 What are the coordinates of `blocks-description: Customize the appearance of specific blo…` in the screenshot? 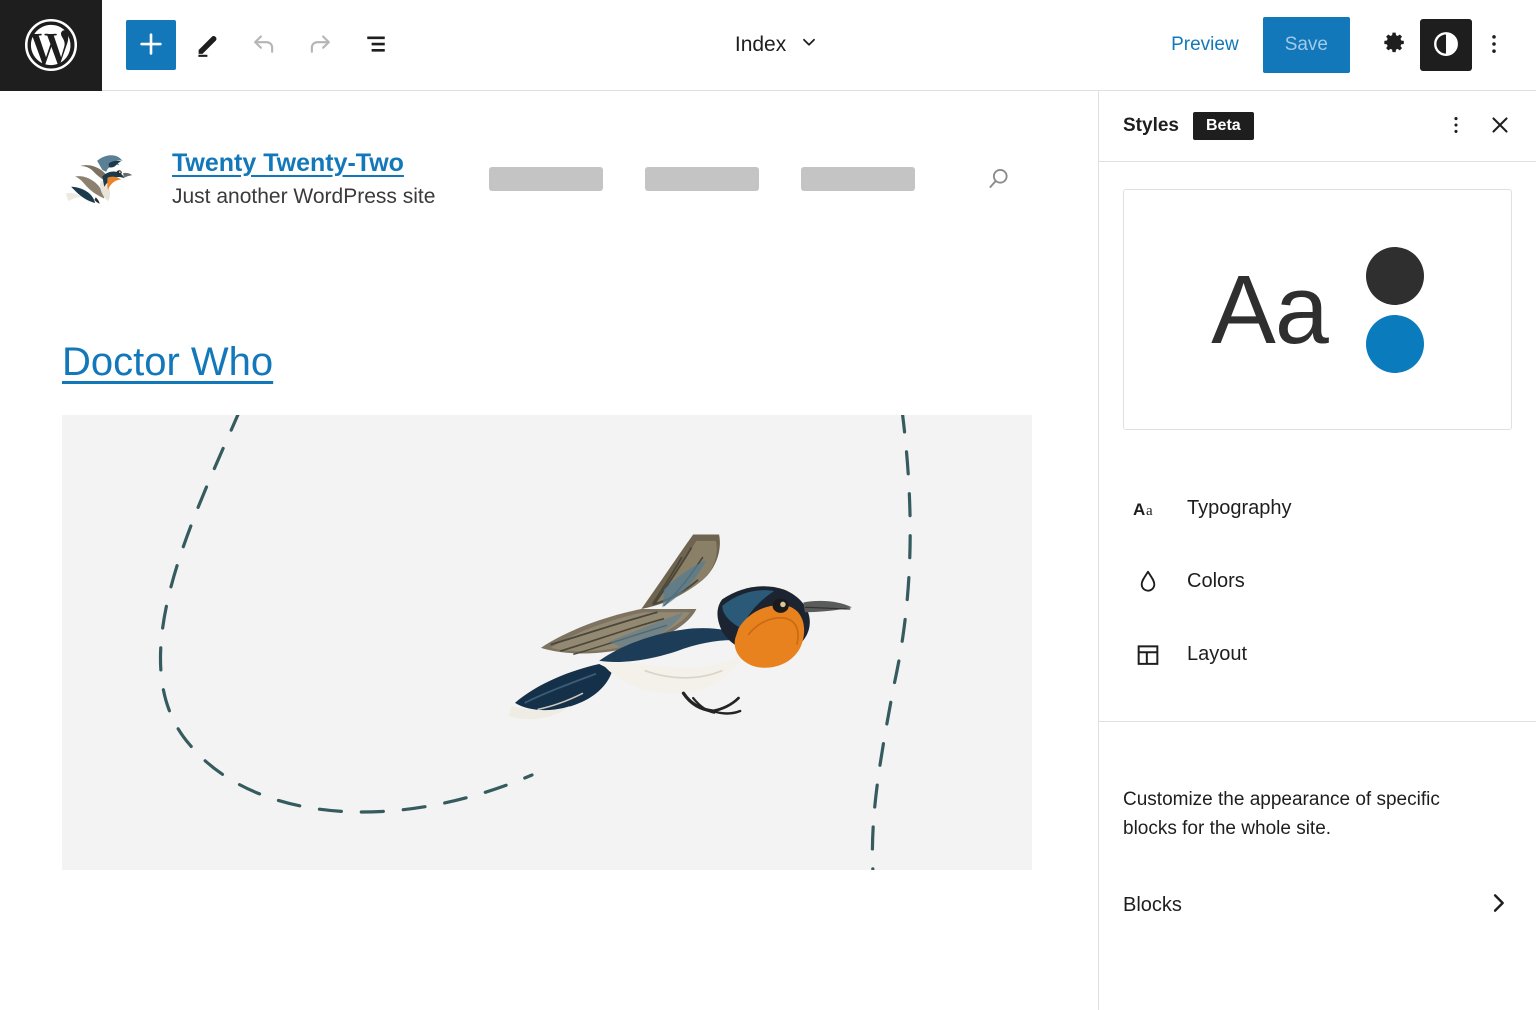 It's located at (1281, 814).